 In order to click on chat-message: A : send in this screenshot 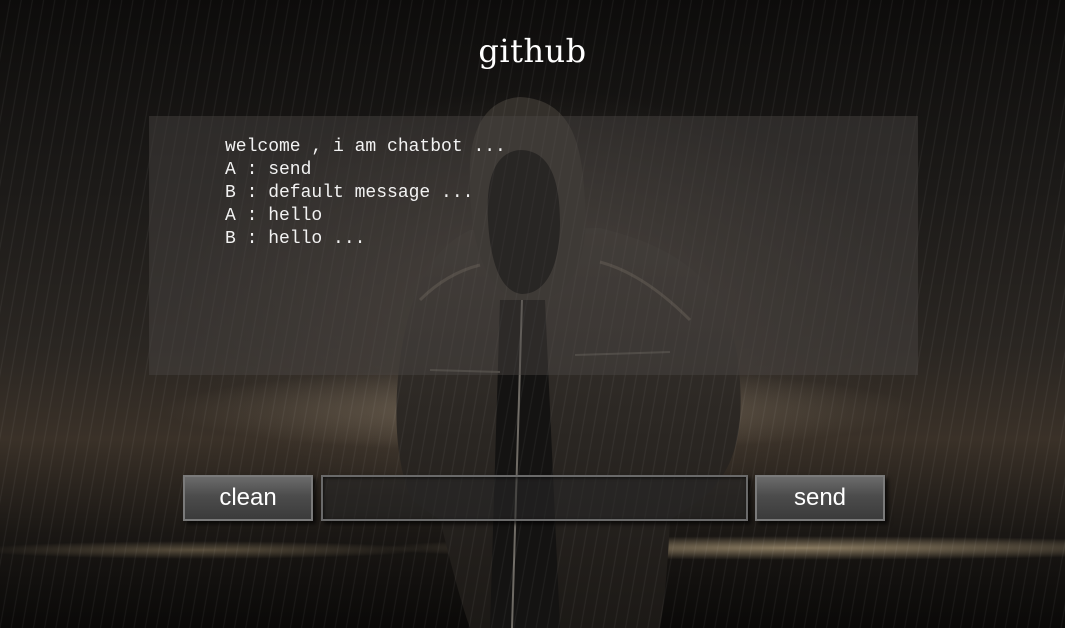, I will do `click(268, 170)`.